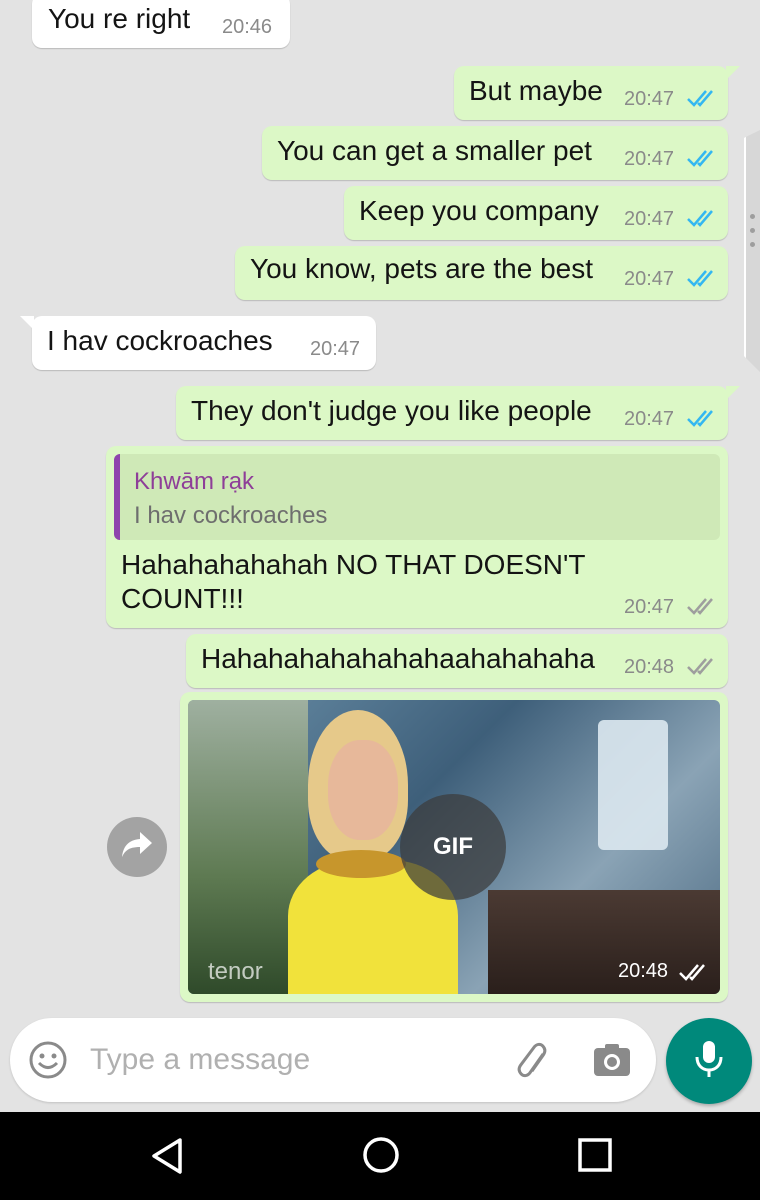 The height and width of the screenshot is (1200, 760). I want to click on gif-badge-label: GIF, so click(453, 846).